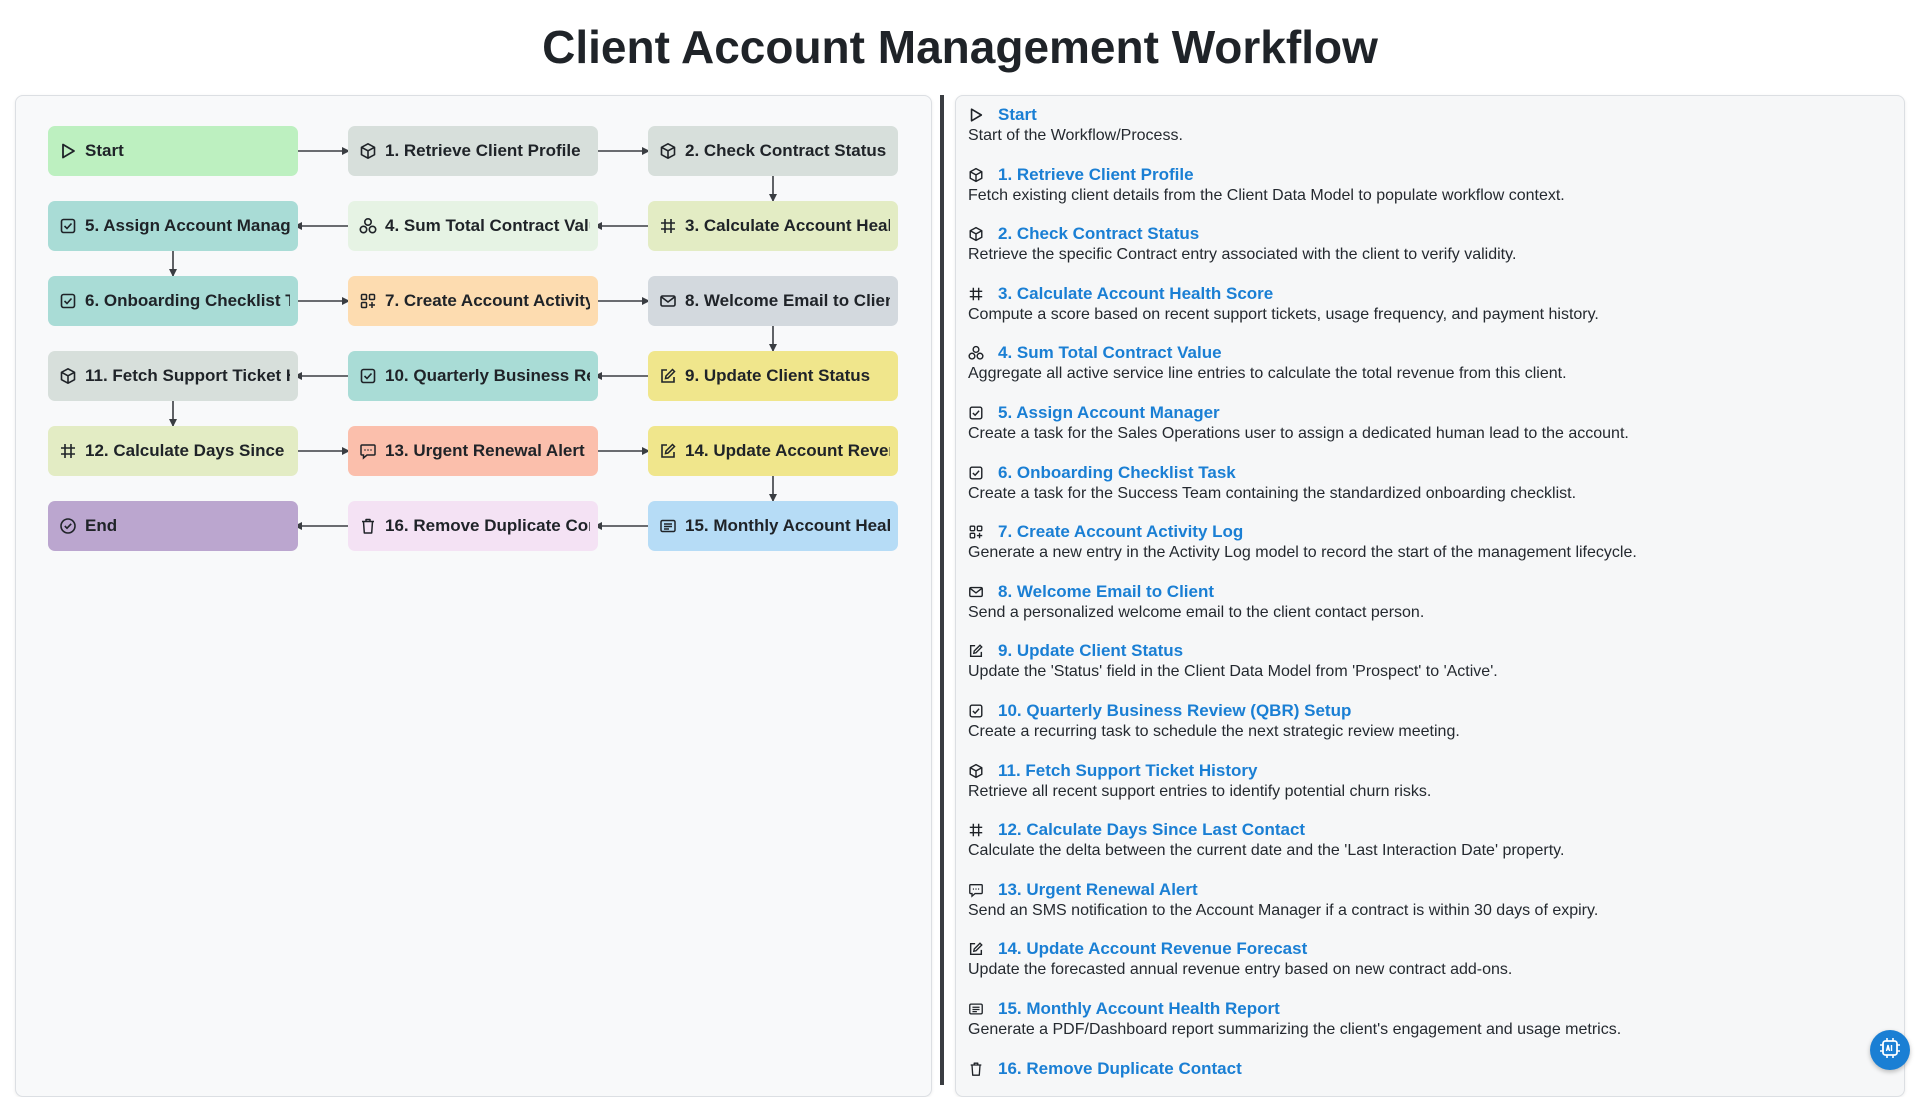  I want to click on step-title-link: 1. Retrieve Client Profile, so click(1096, 175).